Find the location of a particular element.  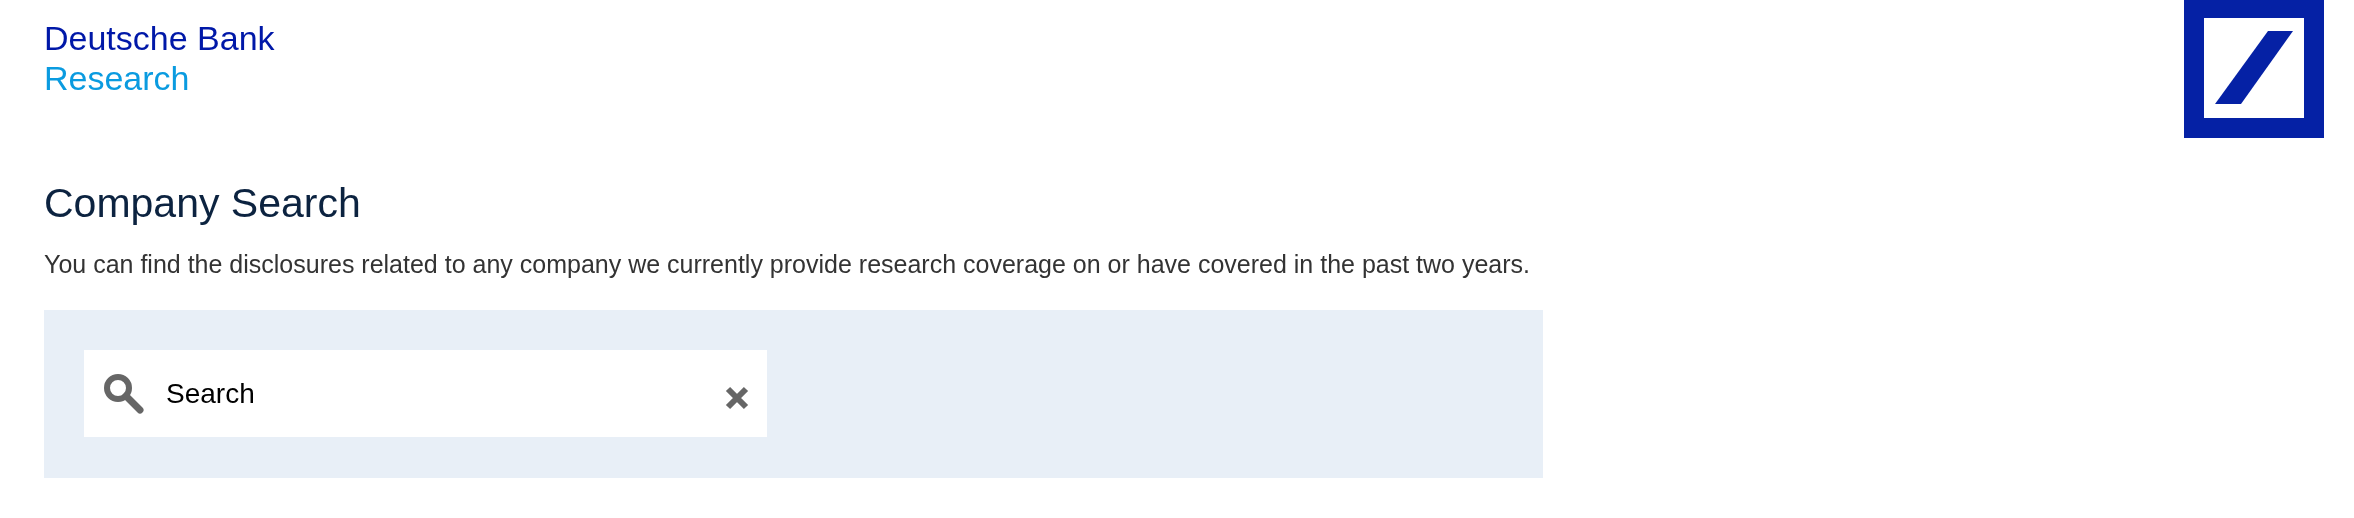

page-title: Company Search is located at coordinates (203, 203).